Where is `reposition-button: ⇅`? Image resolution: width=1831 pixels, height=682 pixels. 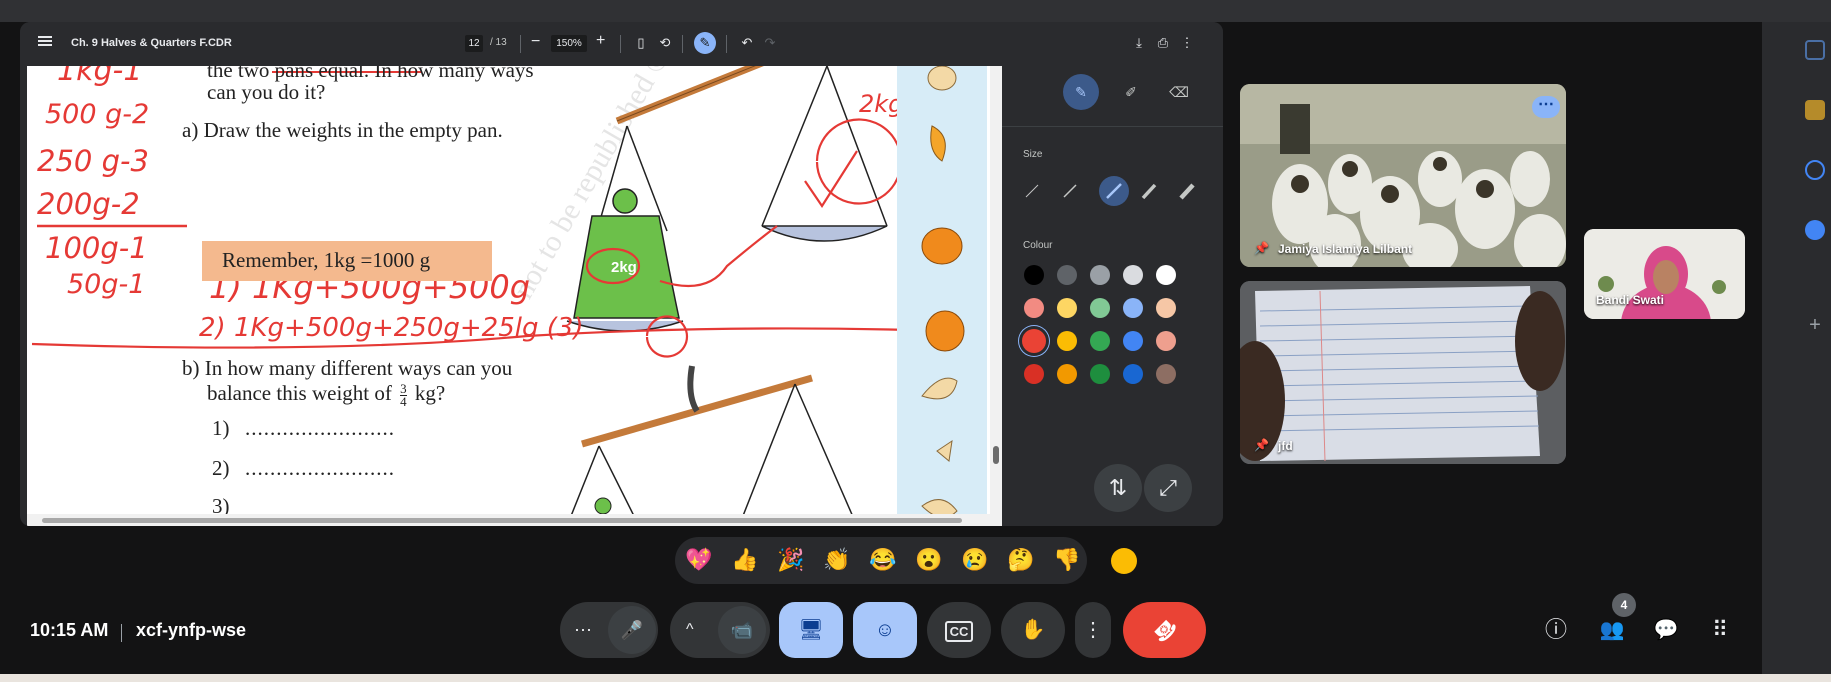 reposition-button: ⇅ is located at coordinates (1118, 488).